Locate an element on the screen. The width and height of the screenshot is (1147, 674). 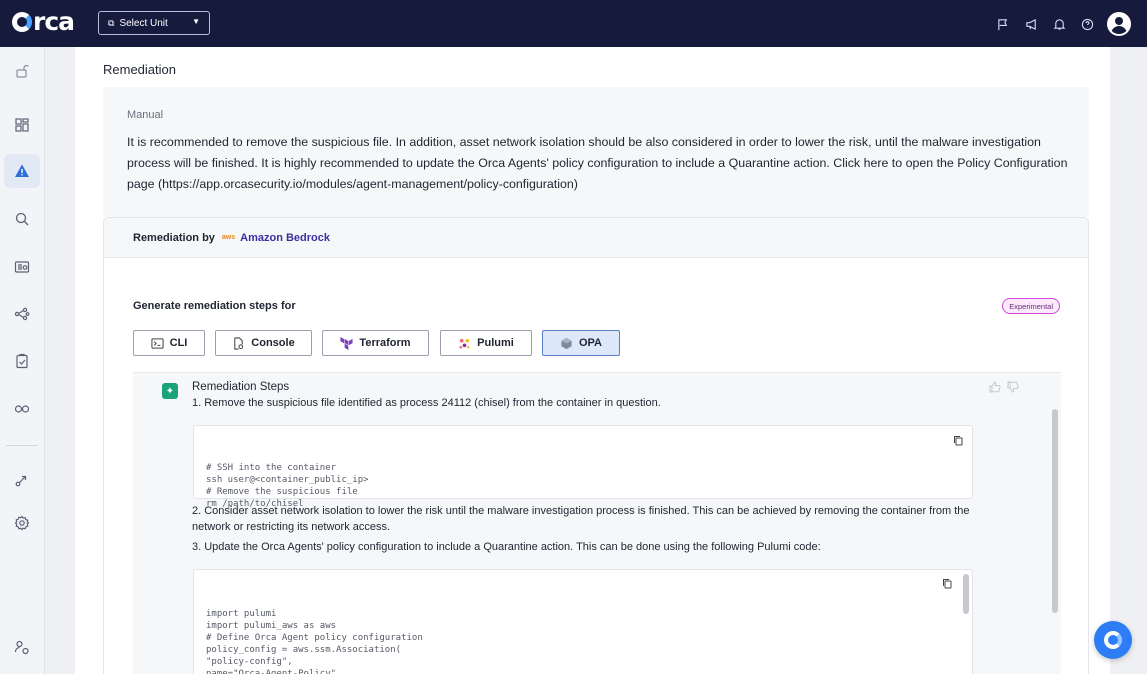
panel-scrollbar is located at coordinates (1055, 511).